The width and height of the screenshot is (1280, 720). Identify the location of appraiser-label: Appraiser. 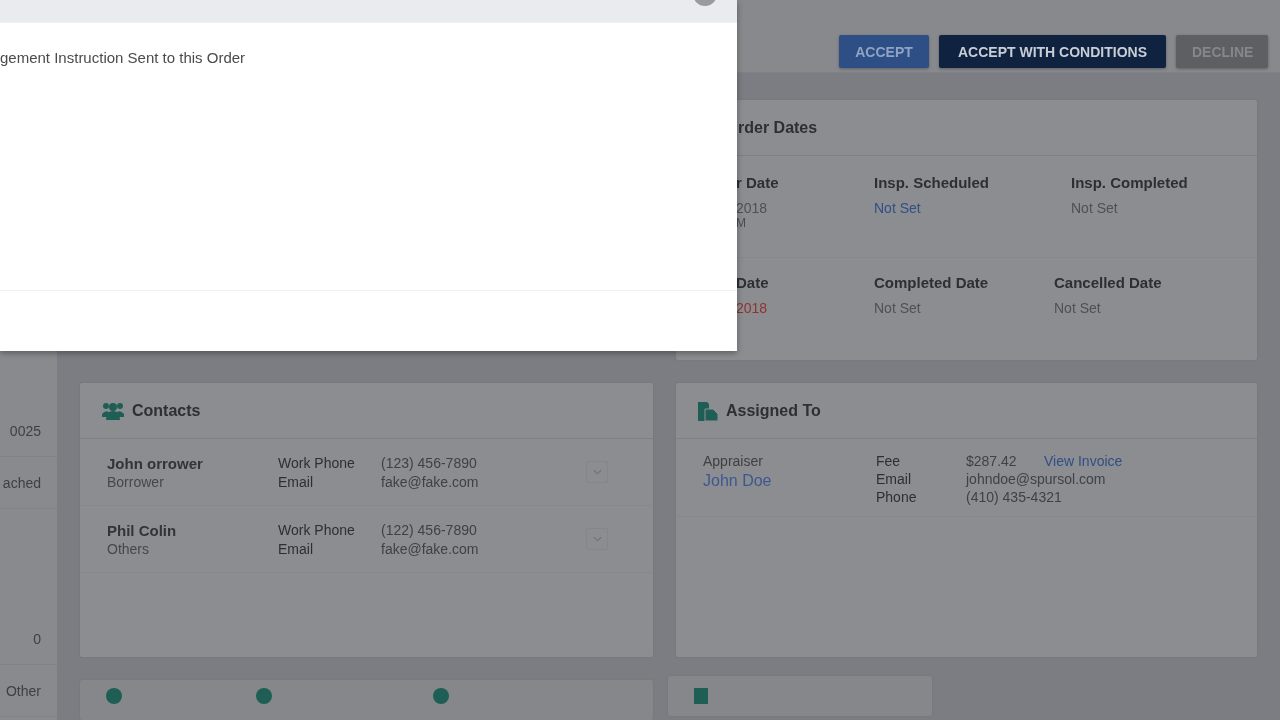
(733, 461).